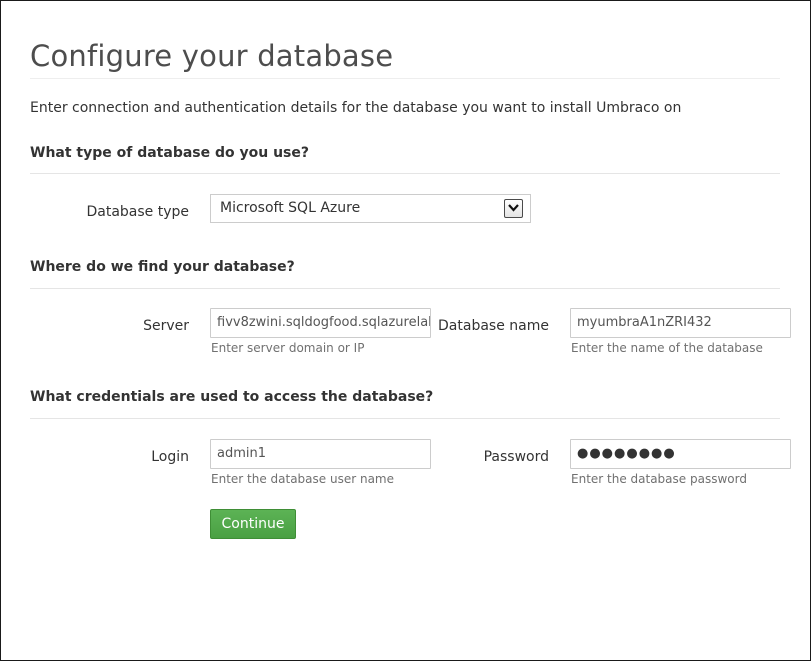 This screenshot has height=661, width=811. I want to click on server-help: Enter server domain or IP, so click(288, 348).